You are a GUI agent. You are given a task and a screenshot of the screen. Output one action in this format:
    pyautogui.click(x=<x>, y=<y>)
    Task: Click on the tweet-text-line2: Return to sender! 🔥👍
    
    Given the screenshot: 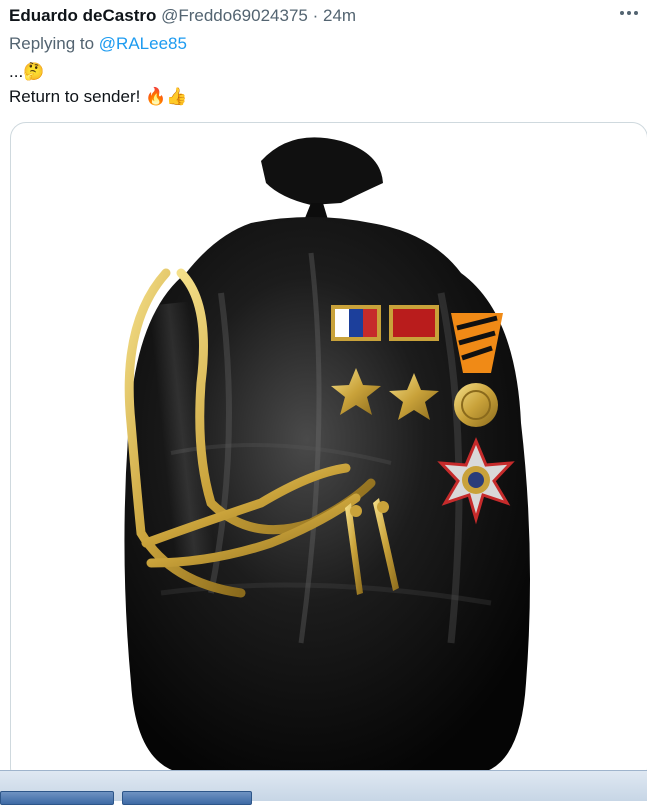 What is the action you would take?
    pyautogui.click(x=98, y=97)
    